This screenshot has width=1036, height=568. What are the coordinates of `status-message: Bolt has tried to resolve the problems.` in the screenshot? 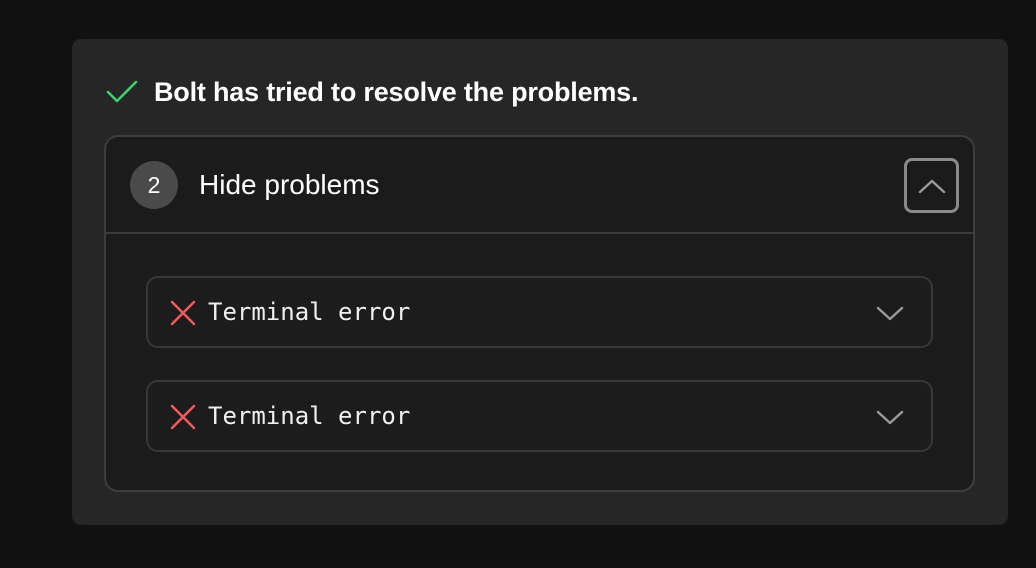 It's located at (396, 91).